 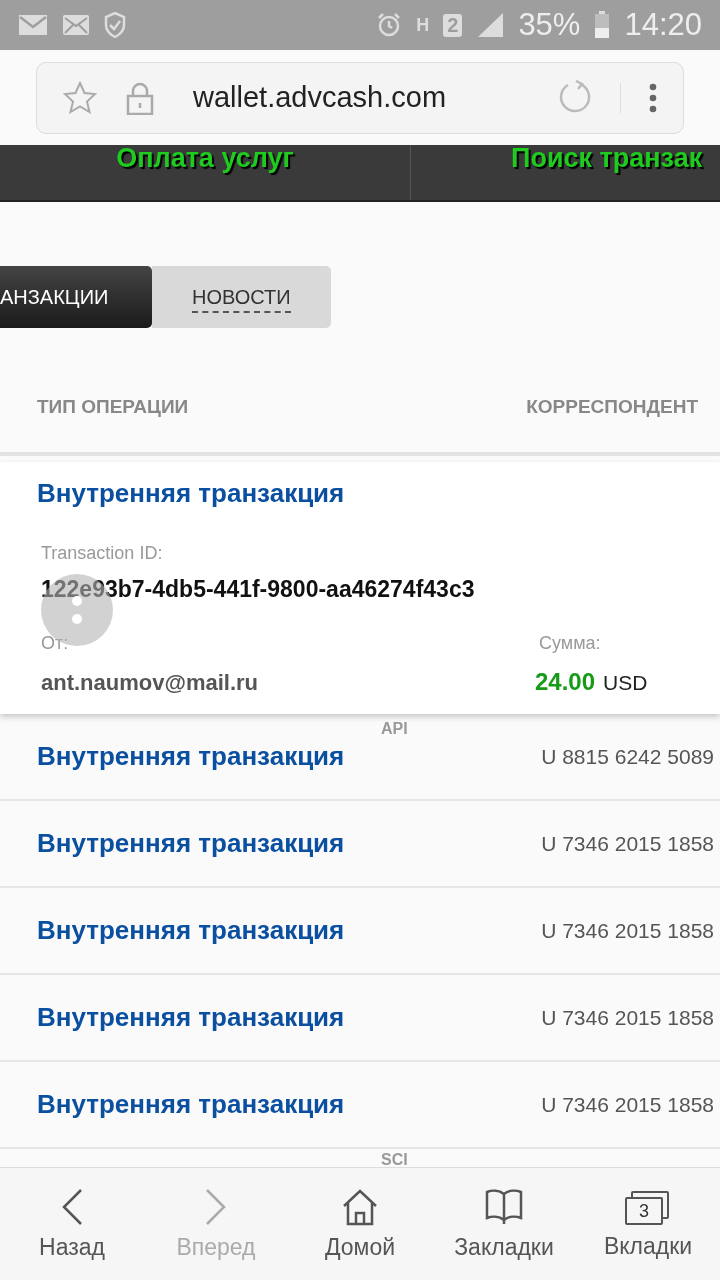 What do you see at coordinates (648, 1206) in the screenshot?
I see `tab-count: 3` at bounding box center [648, 1206].